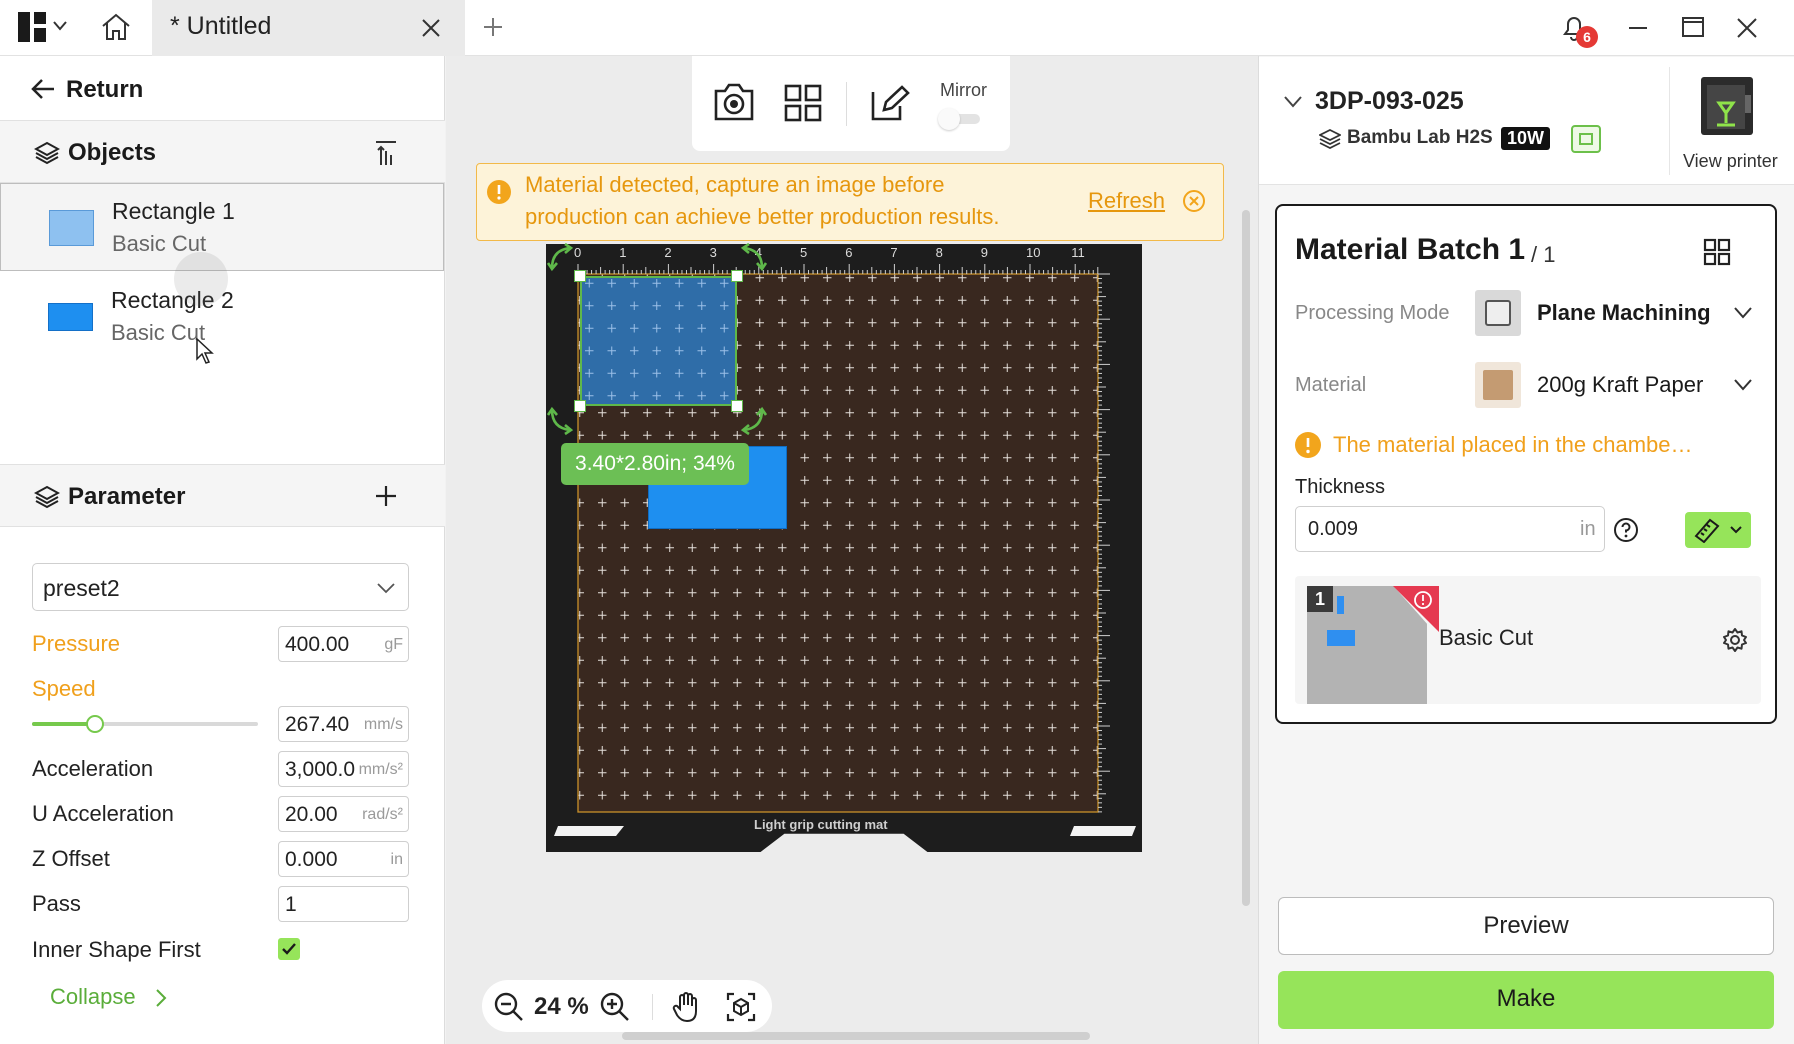  What do you see at coordinates (1389, 101) in the screenshot?
I see `device-name: 3DP-093-025` at bounding box center [1389, 101].